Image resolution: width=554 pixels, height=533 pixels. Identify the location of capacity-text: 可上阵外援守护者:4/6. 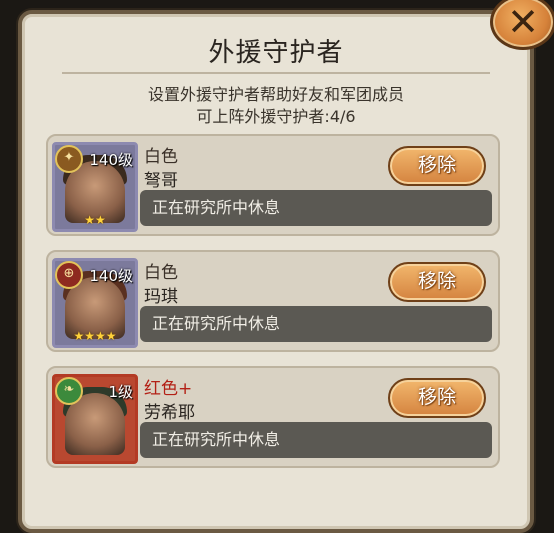
(276, 116).